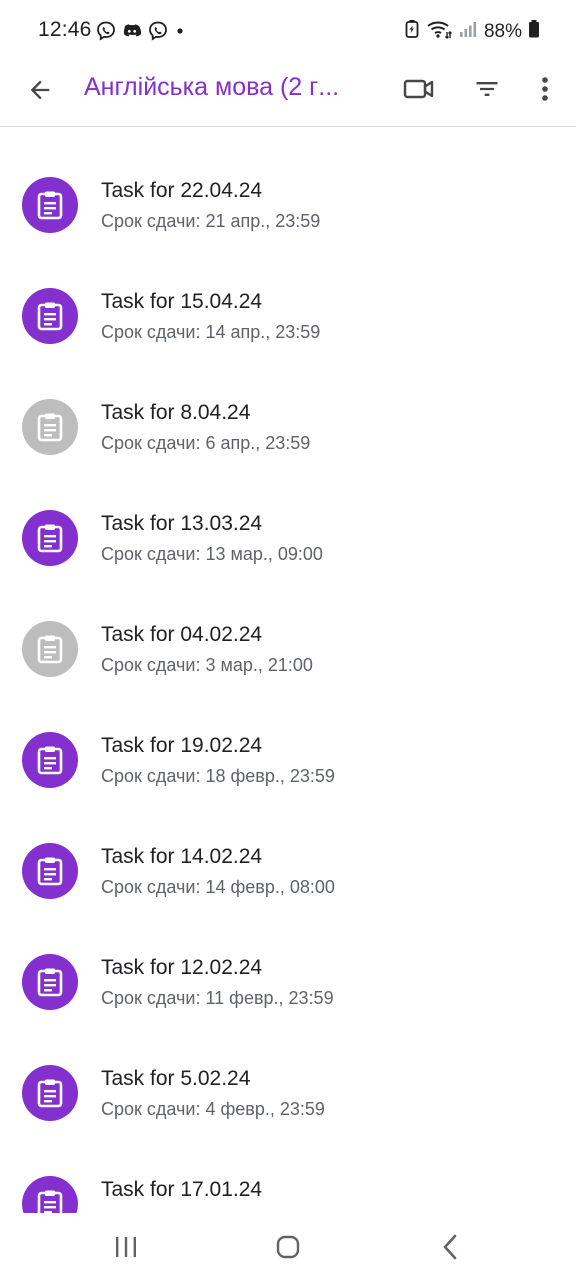 The height and width of the screenshot is (1280, 576). What do you see at coordinates (65, 29) in the screenshot?
I see `status-time: 12:46` at bounding box center [65, 29].